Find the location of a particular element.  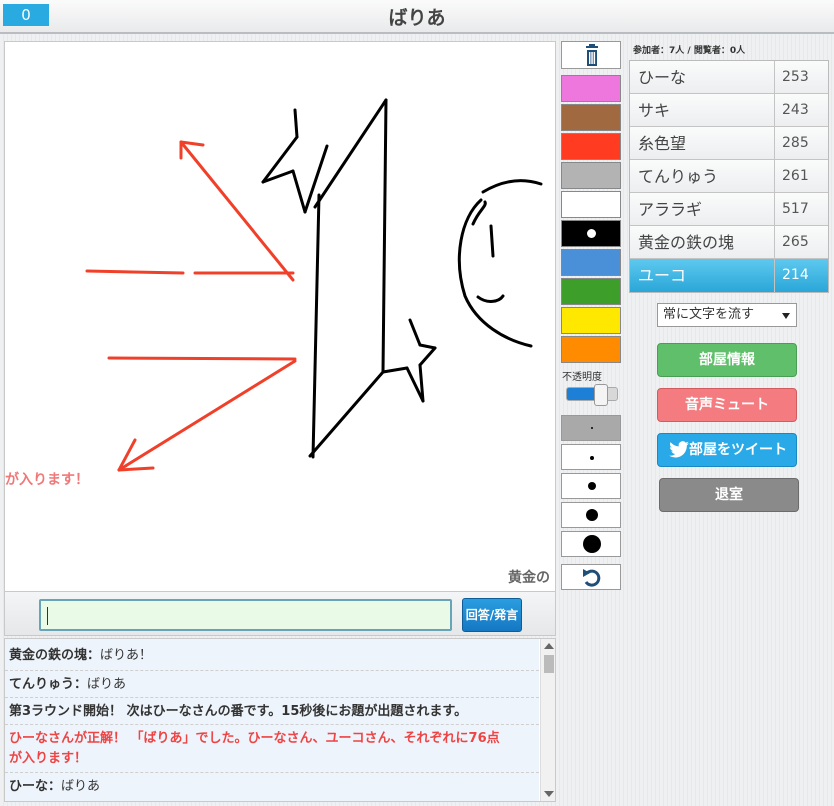

player-score: 214 is located at coordinates (802, 275).